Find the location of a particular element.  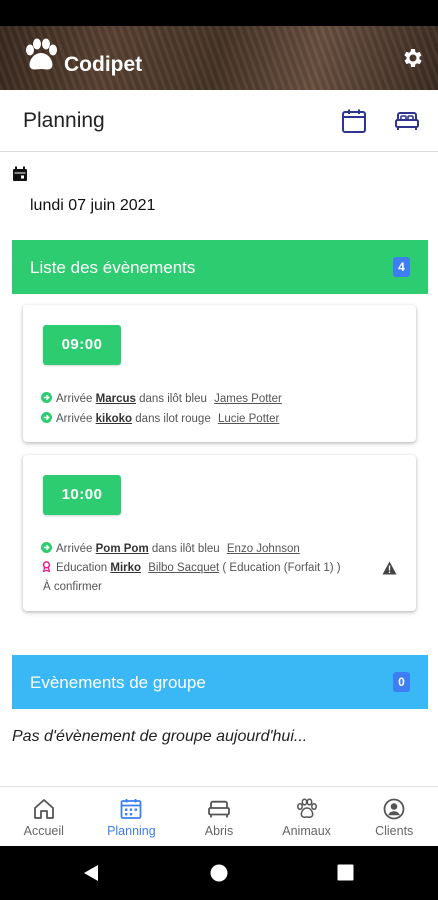

gear-icon is located at coordinates (412, 58).